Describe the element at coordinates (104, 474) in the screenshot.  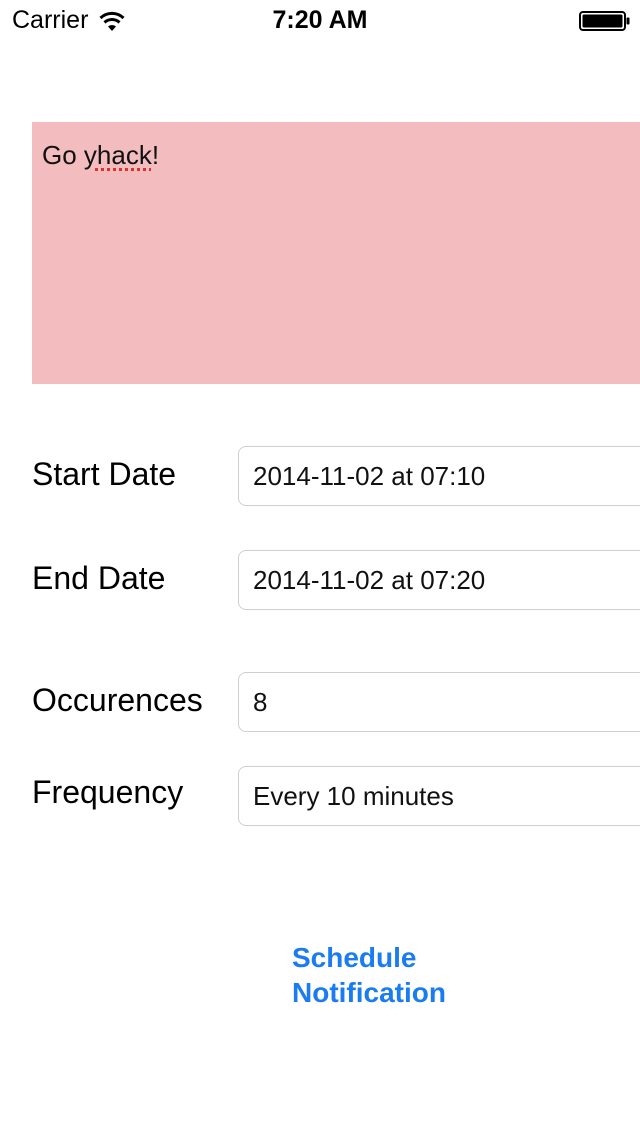
I see `start-date-label: Start Date` at that location.